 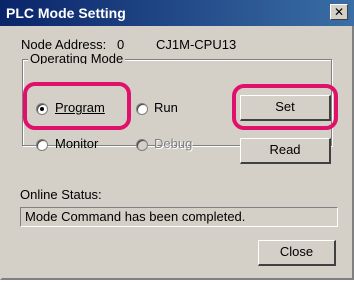 I want to click on debug-radio, so click(x=142, y=145).